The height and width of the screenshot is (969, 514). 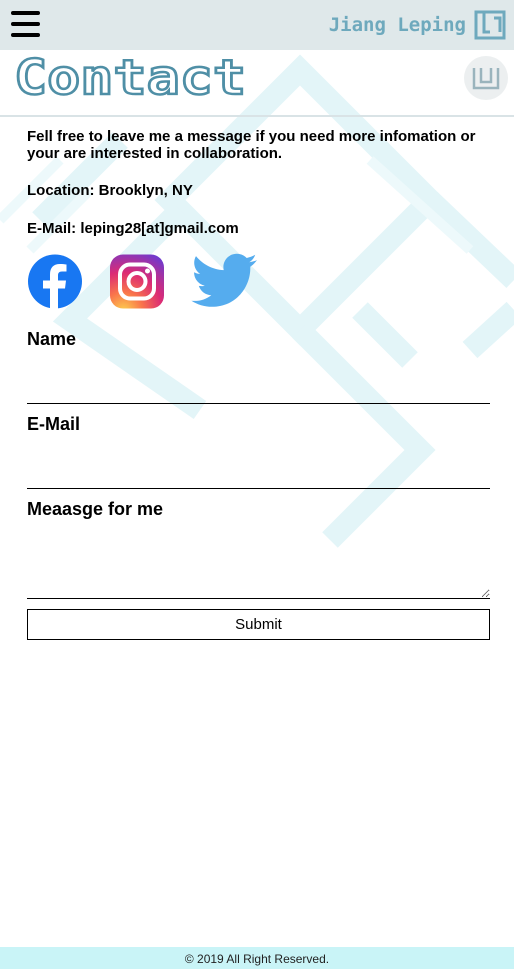 What do you see at coordinates (257, 83) in the screenshot?
I see `page-header: Contact` at bounding box center [257, 83].